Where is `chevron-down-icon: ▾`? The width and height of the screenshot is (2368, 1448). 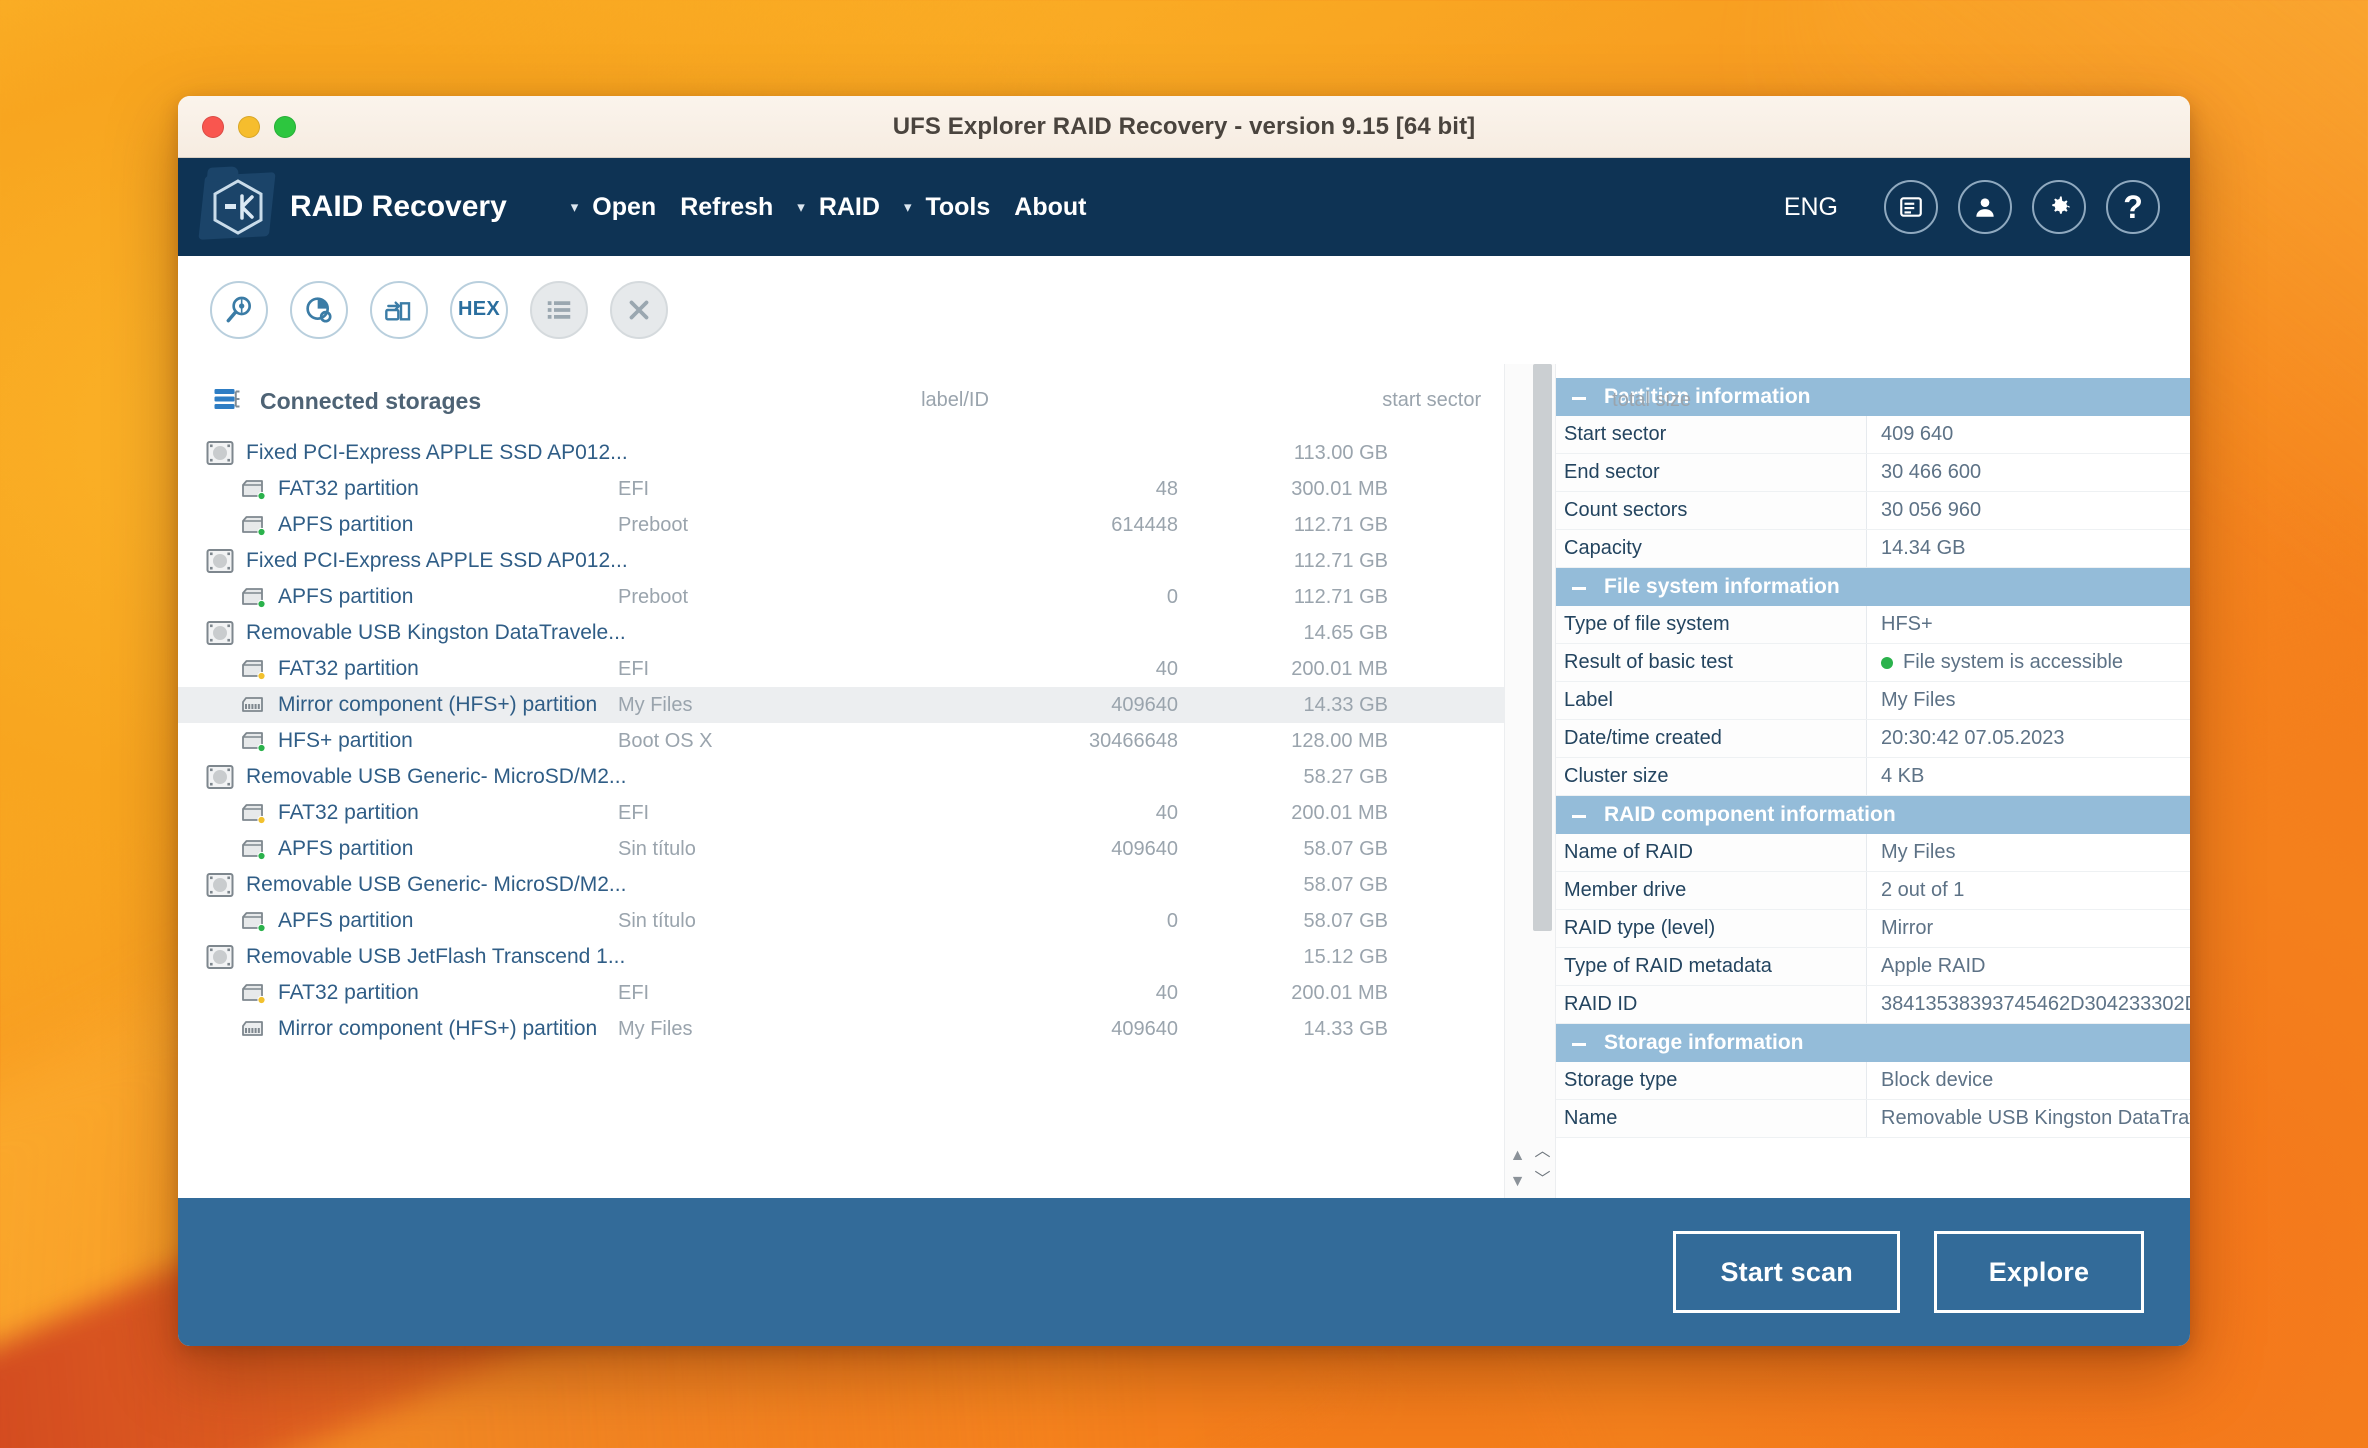 chevron-down-icon: ▾ is located at coordinates (907, 207).